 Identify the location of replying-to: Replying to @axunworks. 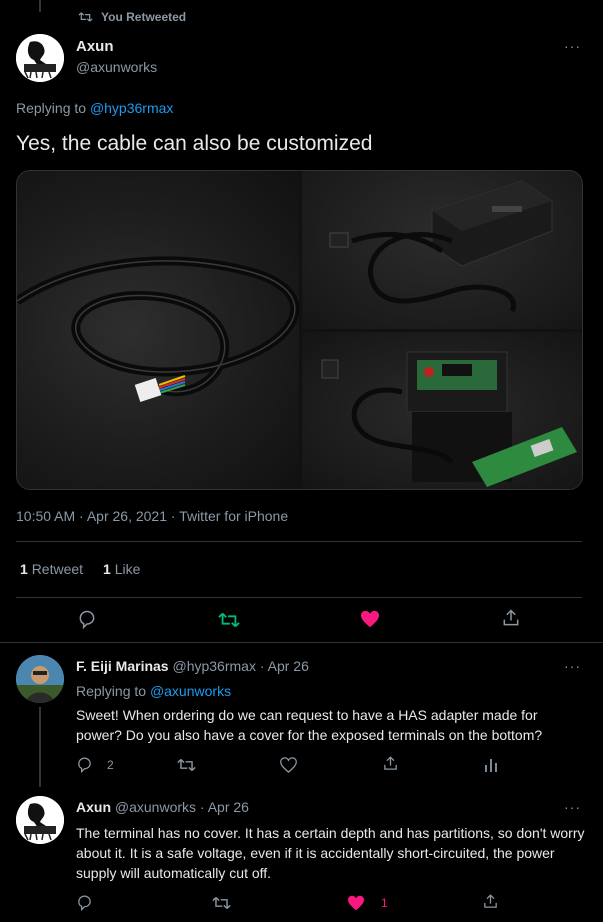
(153, 691).